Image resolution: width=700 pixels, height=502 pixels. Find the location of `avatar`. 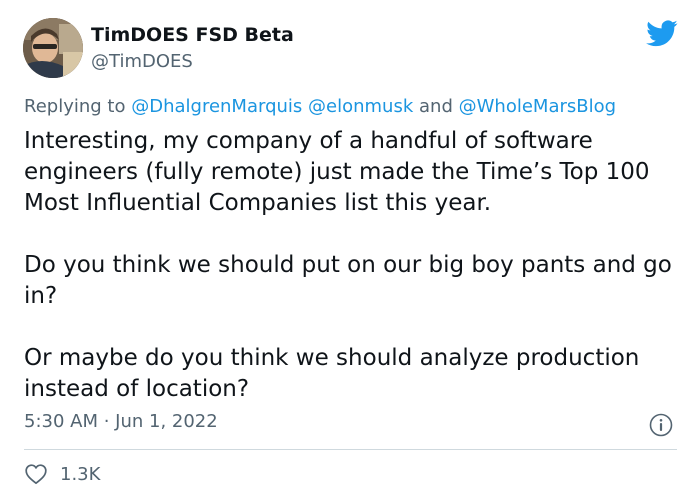

avatar is located at coordinates (53, 48).